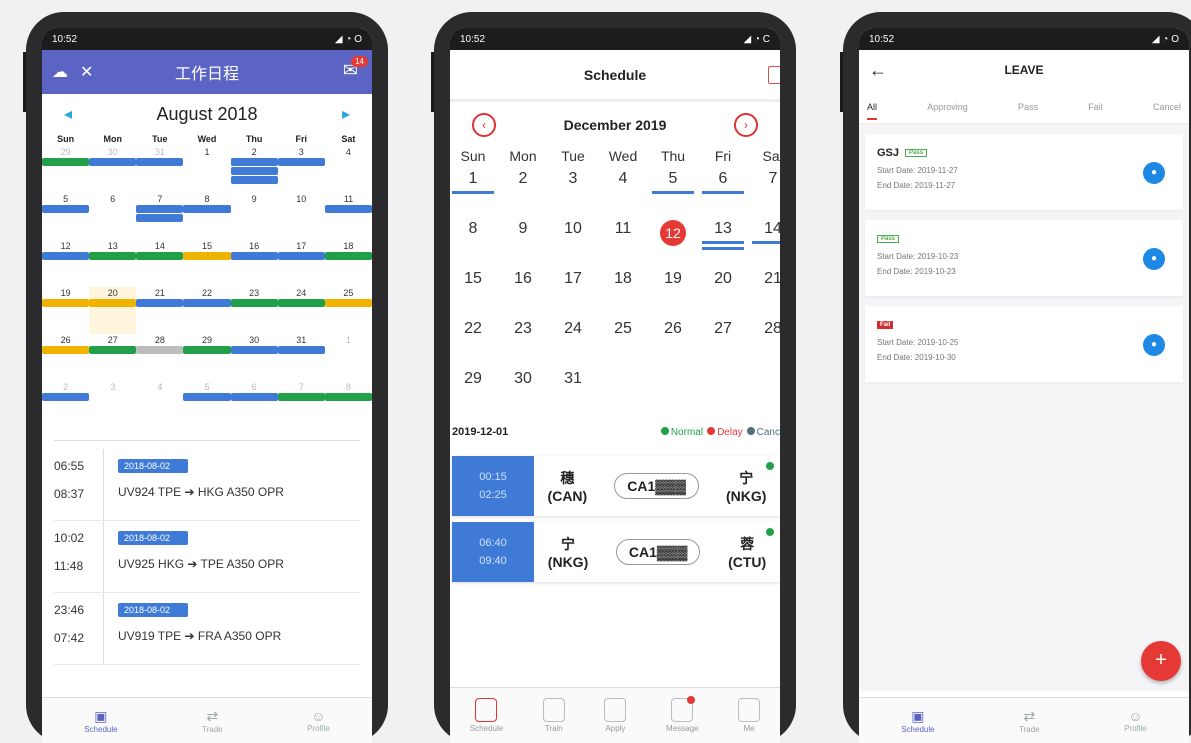 The width and height of the screenshot is (1191, 743). What do you see at coordinates (749, 715) in the screenshot?
I see `nav-item-me: Me` at bounding box center [749, 715].